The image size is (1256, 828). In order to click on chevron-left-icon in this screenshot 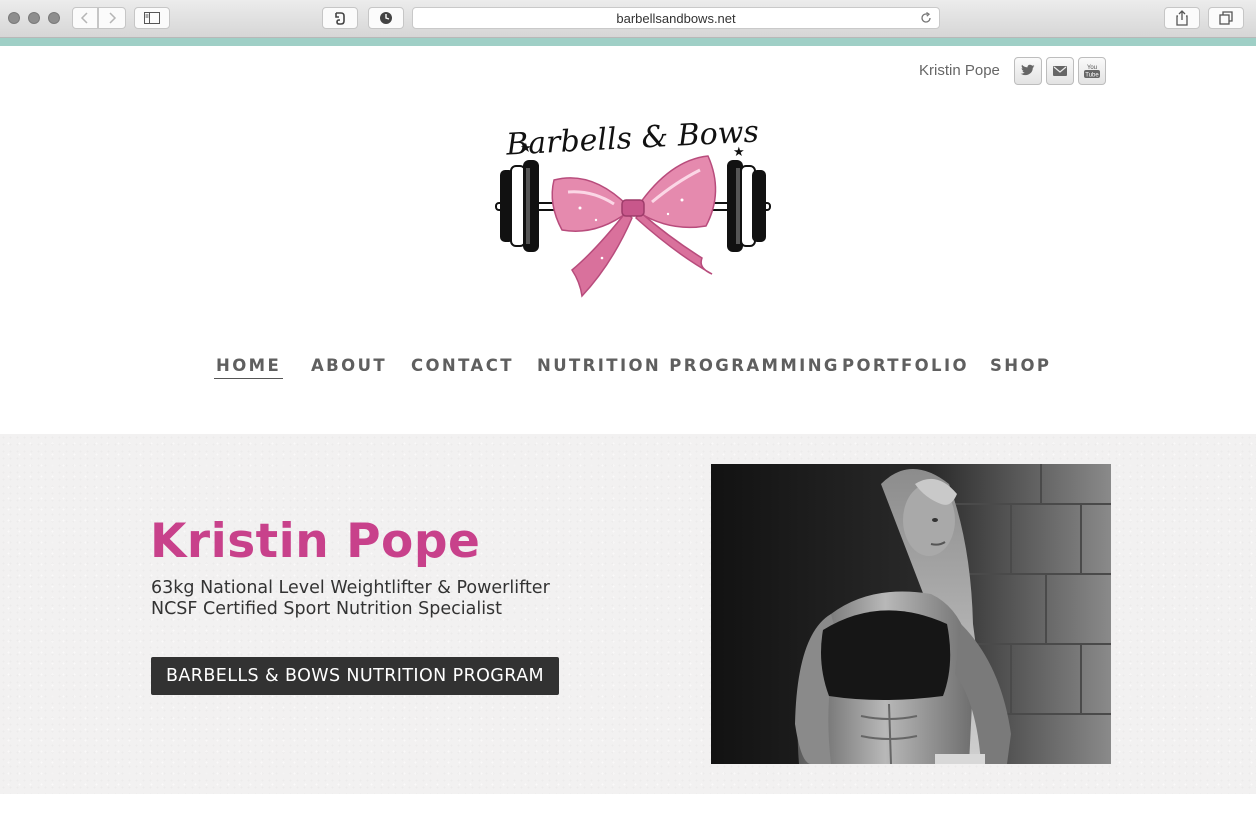, I will do `click(84, 18)`.